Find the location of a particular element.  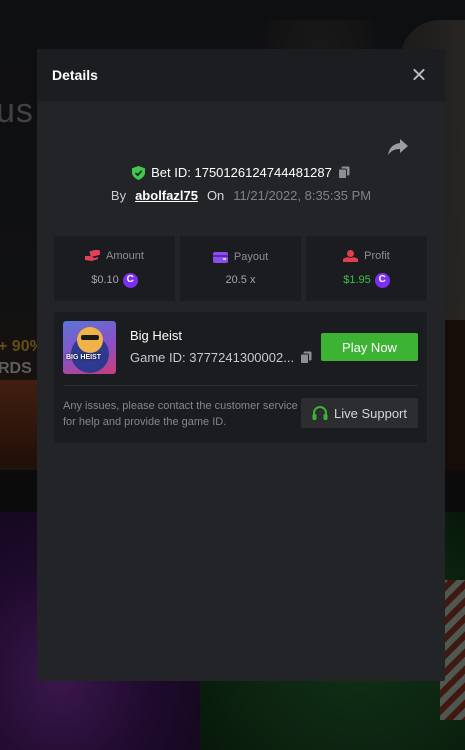

copy-bet-id-icon is located at coordinates (343, 172).